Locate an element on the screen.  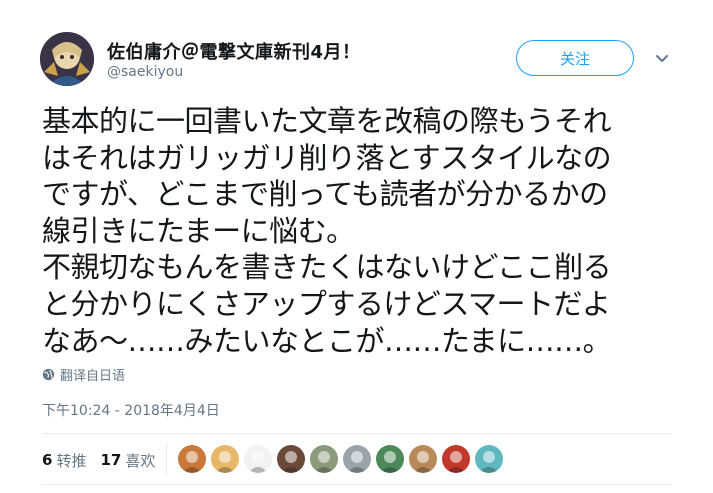
tweet-line: 線引きにたまーに悩む。 is located at coordinates (198, 230).